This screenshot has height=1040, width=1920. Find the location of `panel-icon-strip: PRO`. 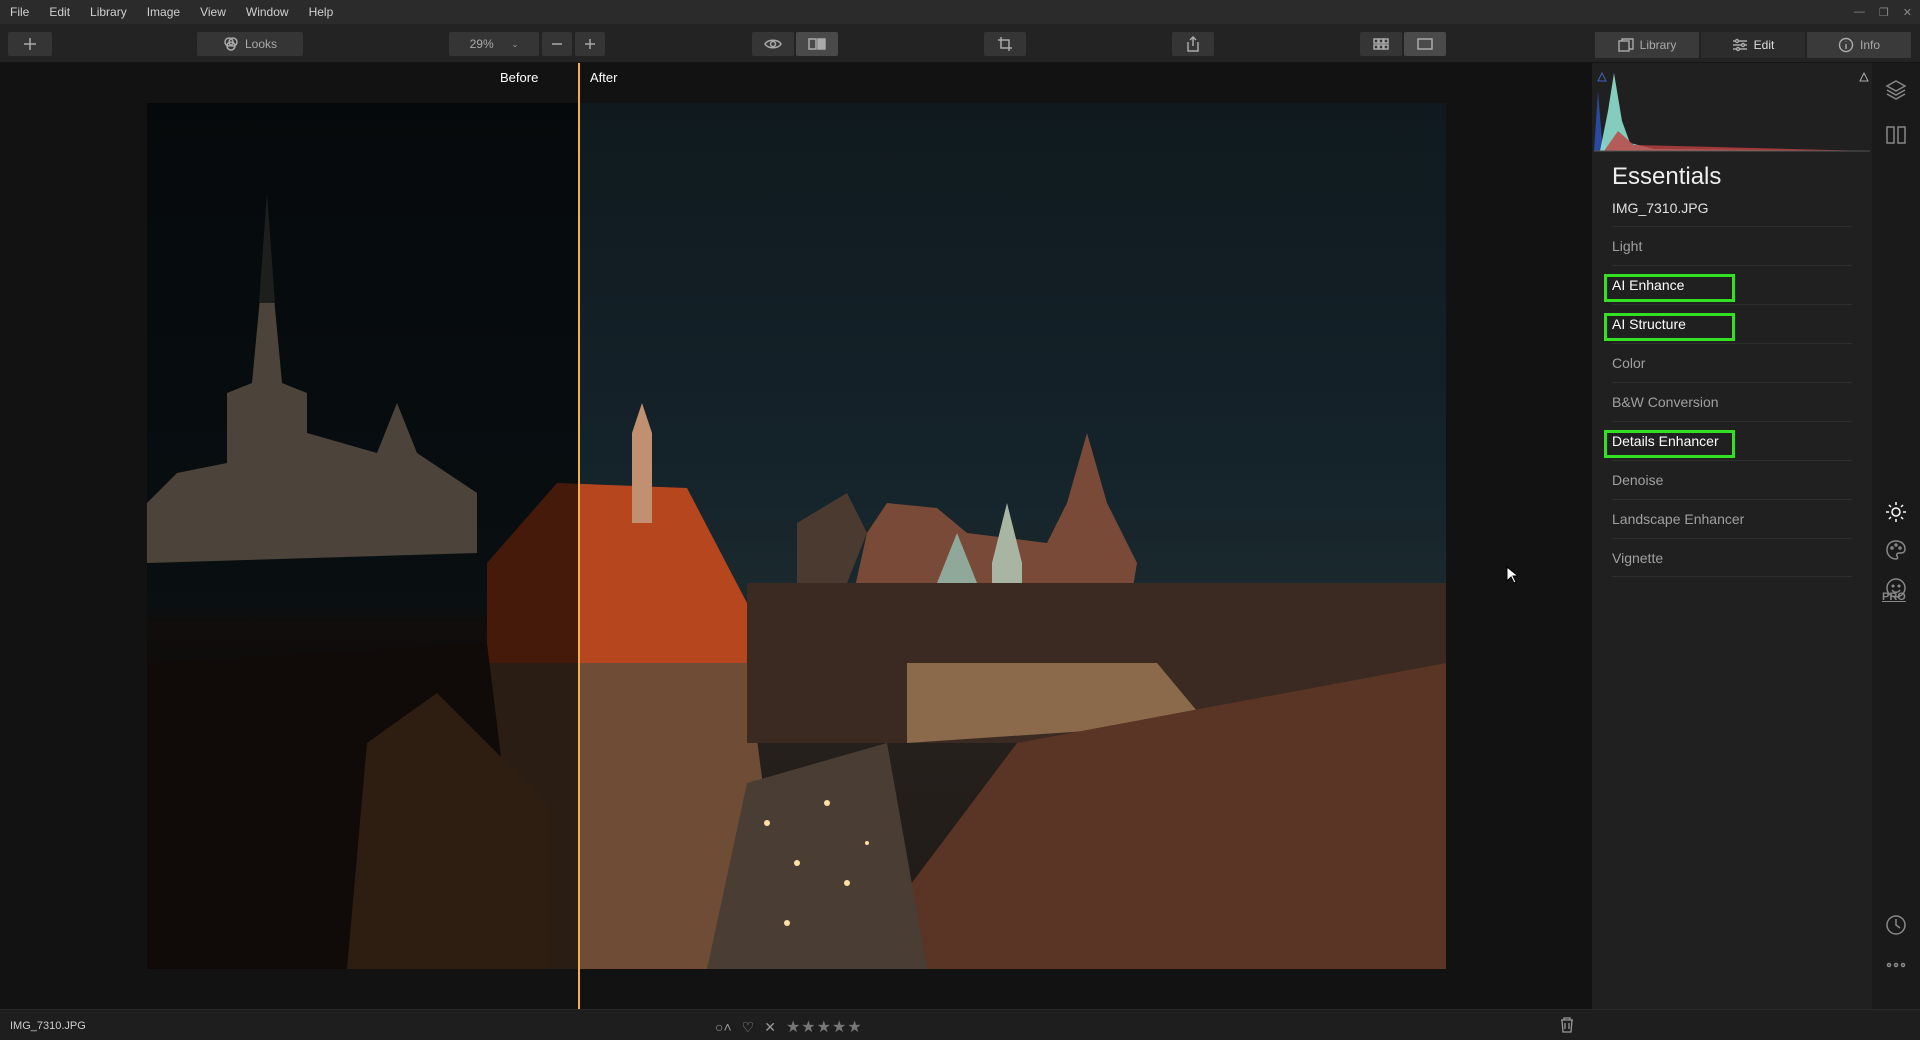

panel-icon-strip: PRO is located at coordinates (1896, 536).